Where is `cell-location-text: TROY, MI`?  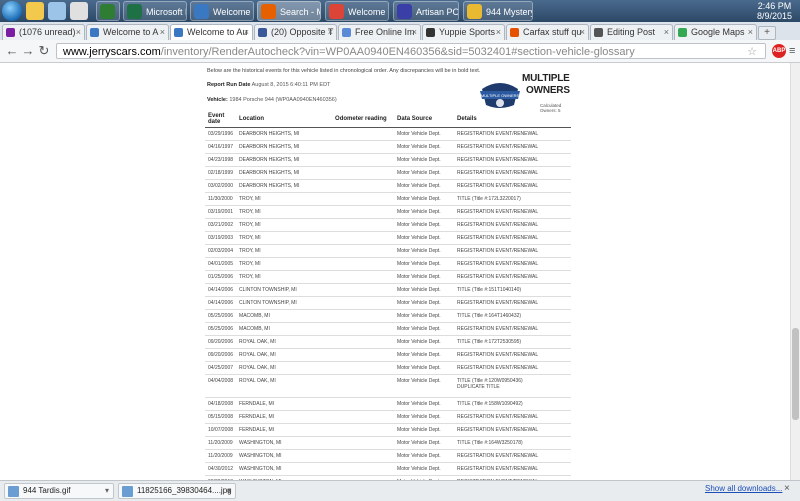 cell-location-text: TROY, MI is located at coordinates (250, 199).